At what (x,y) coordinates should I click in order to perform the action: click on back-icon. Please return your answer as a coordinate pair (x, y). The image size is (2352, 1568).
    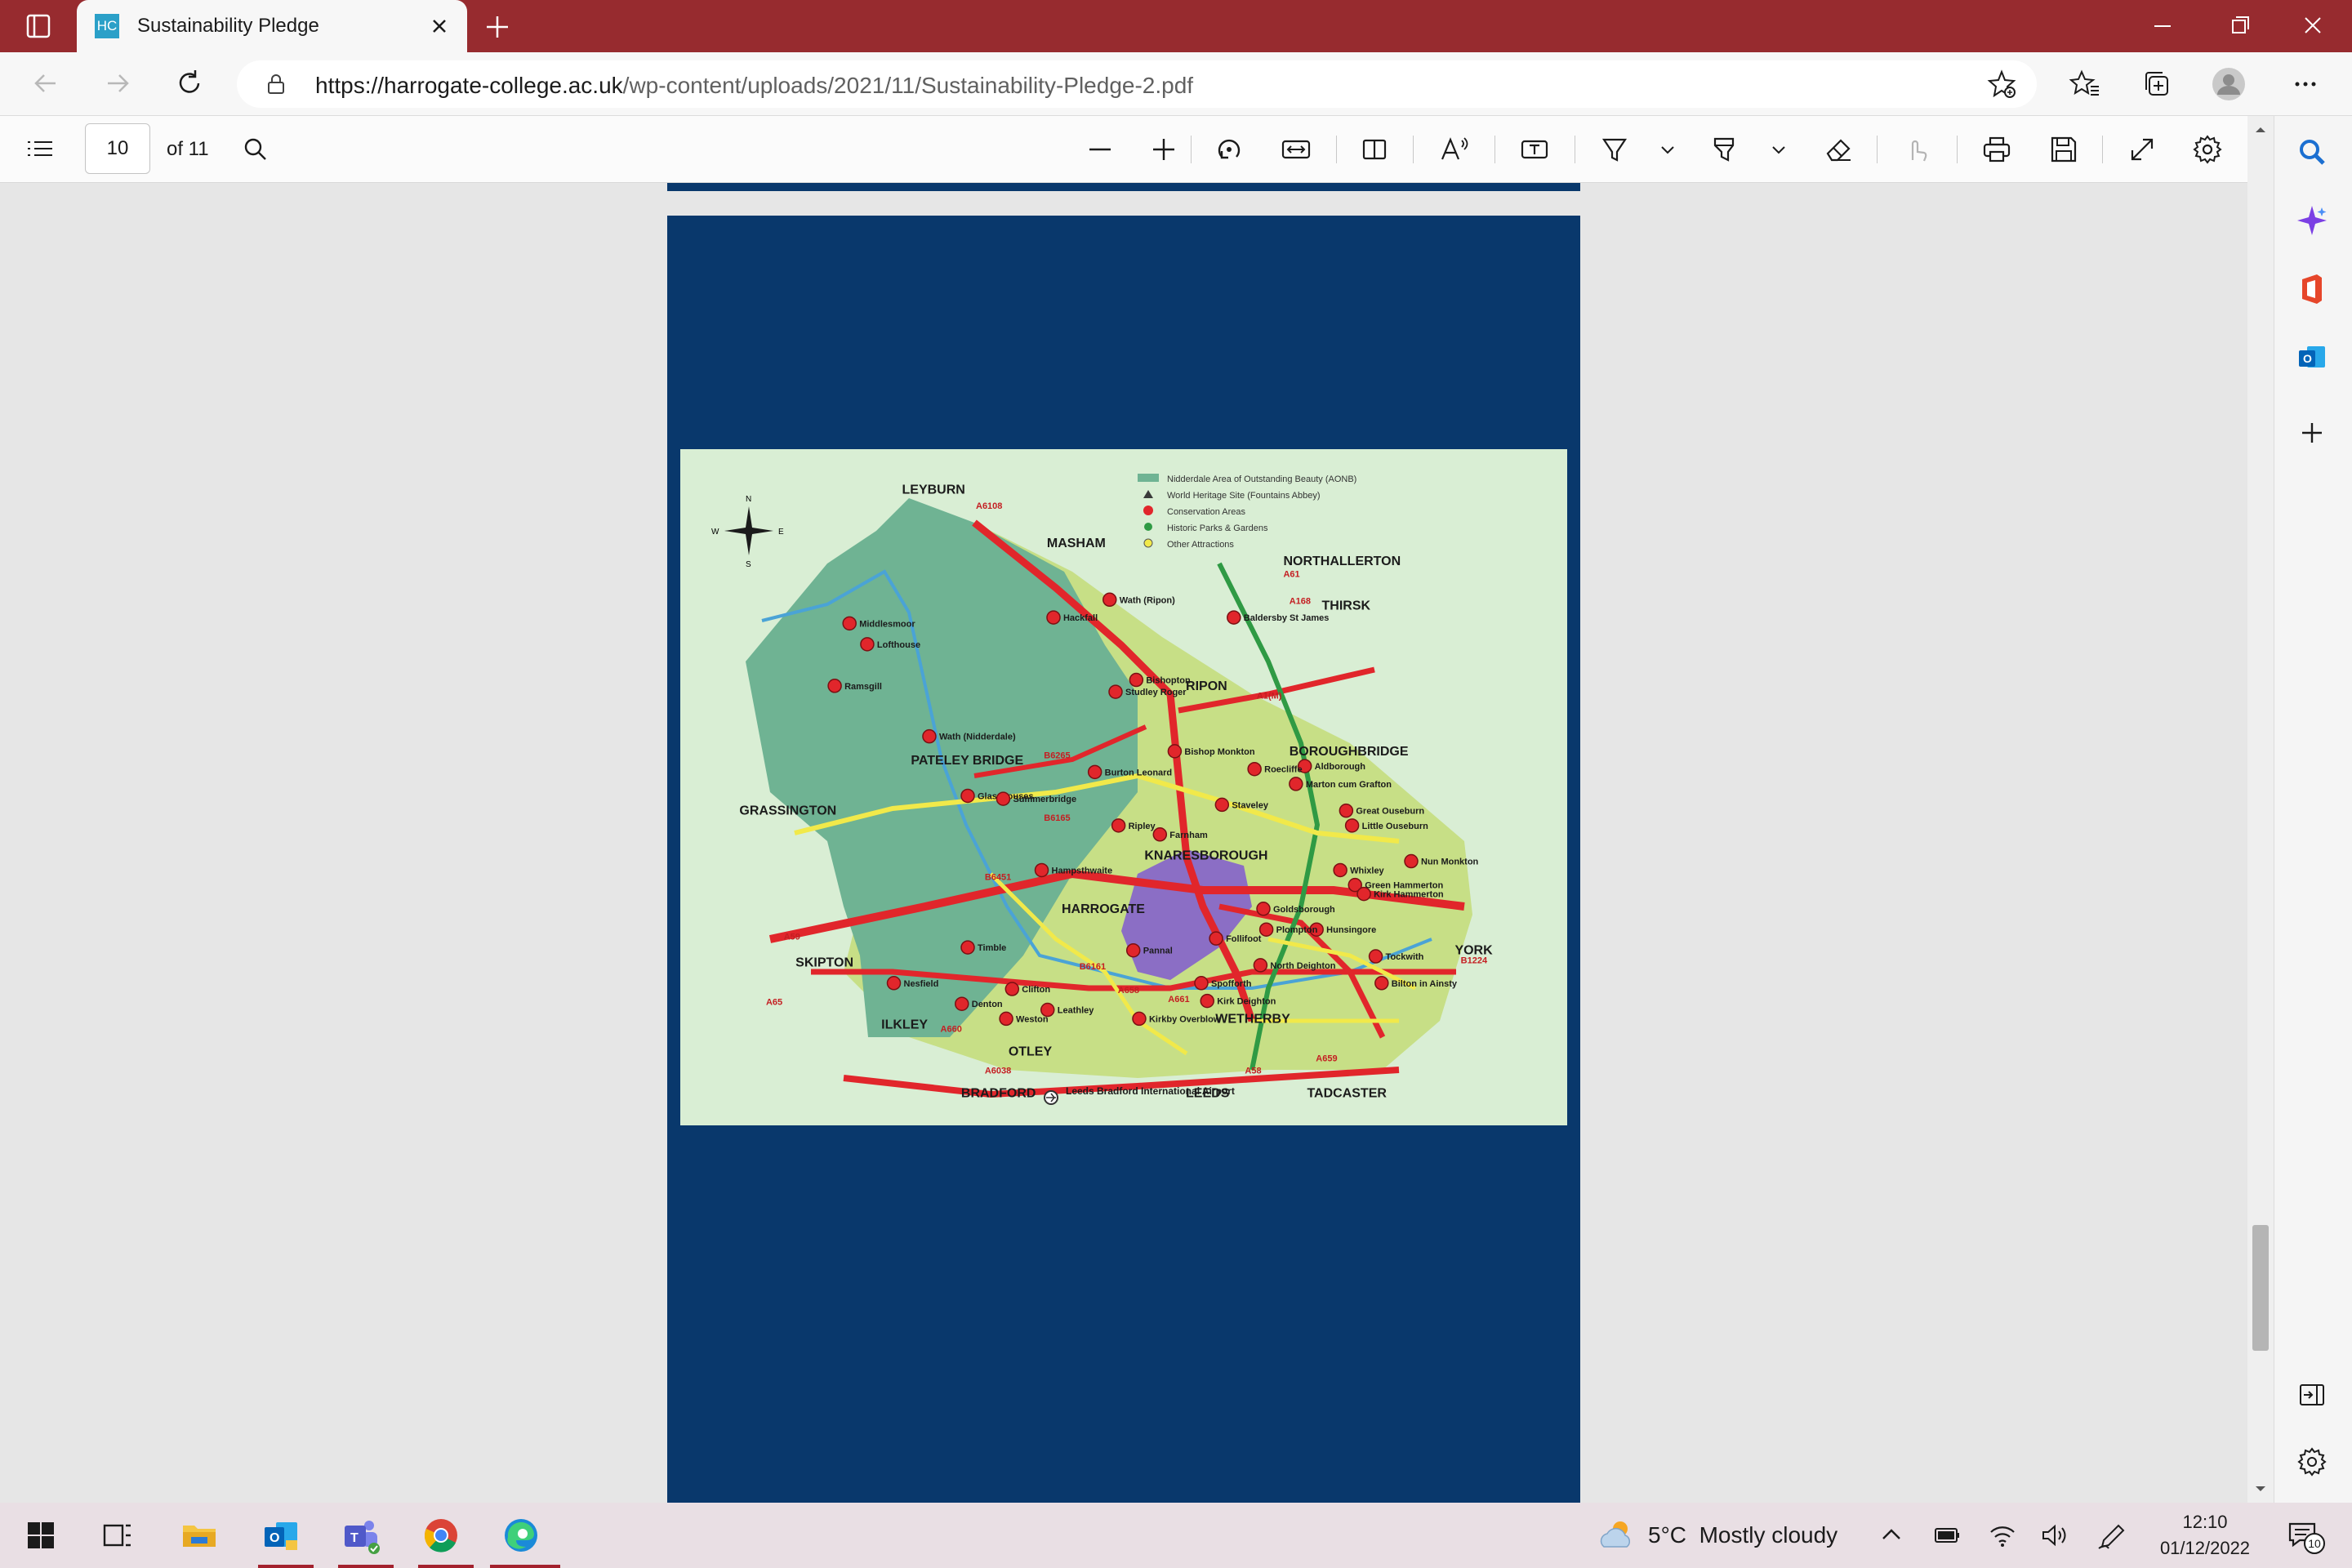
    Looking at the image, I should click on (46, 83).